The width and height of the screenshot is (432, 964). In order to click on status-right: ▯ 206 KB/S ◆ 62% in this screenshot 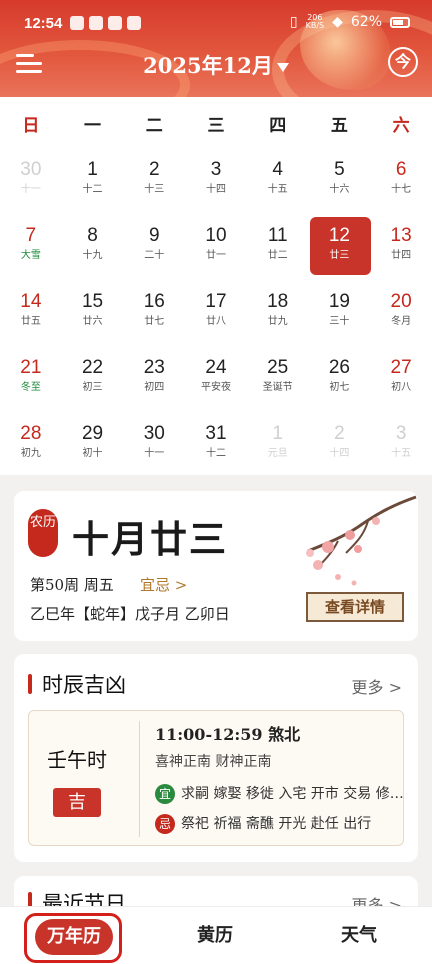, I will do `click(350, 22)`.